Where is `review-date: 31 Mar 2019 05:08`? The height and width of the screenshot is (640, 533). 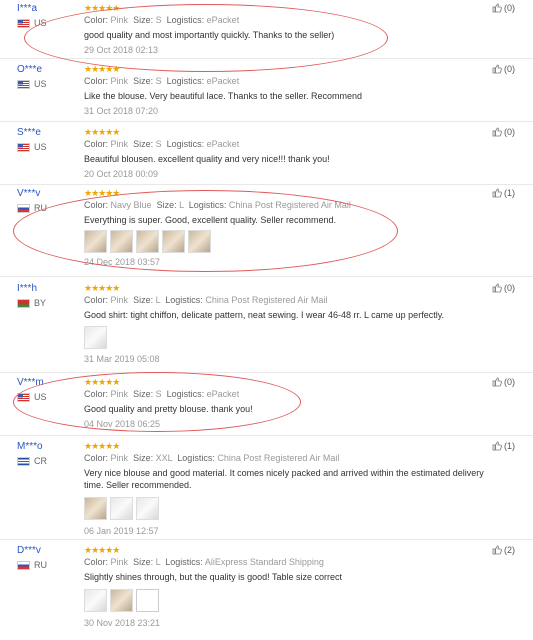 review-date: 31 Mar 2019 05:08 is located at coordinates (122, 359).